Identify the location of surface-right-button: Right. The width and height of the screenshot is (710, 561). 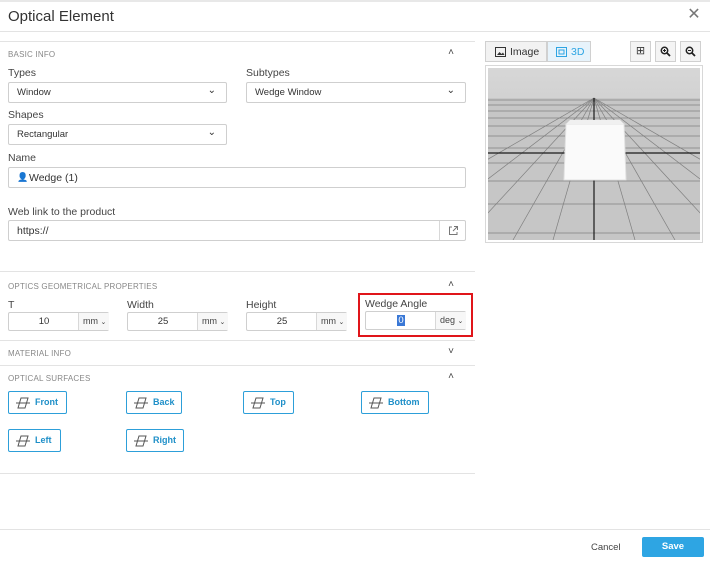
(155, 440).